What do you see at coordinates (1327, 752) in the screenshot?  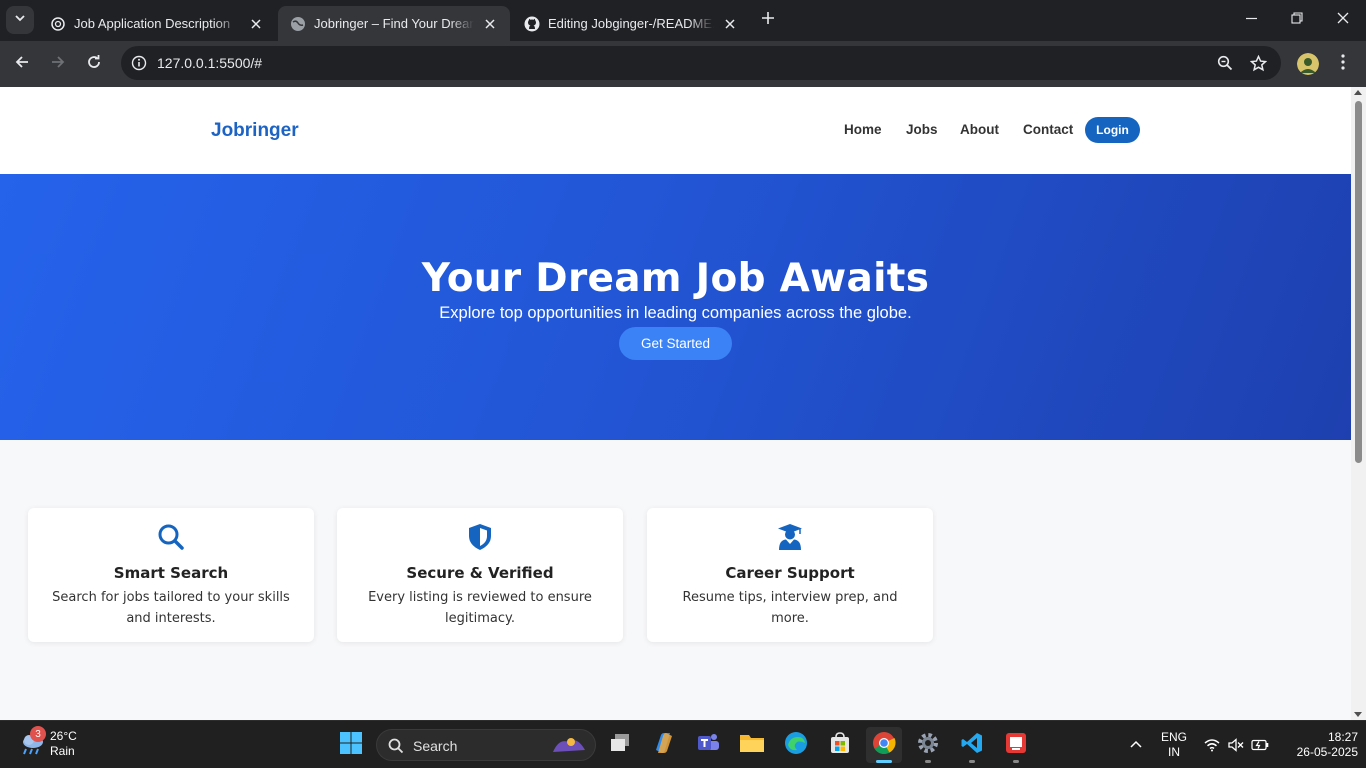 I see `clock-date: 26-05-2025` at bounding box center [1327, 752].